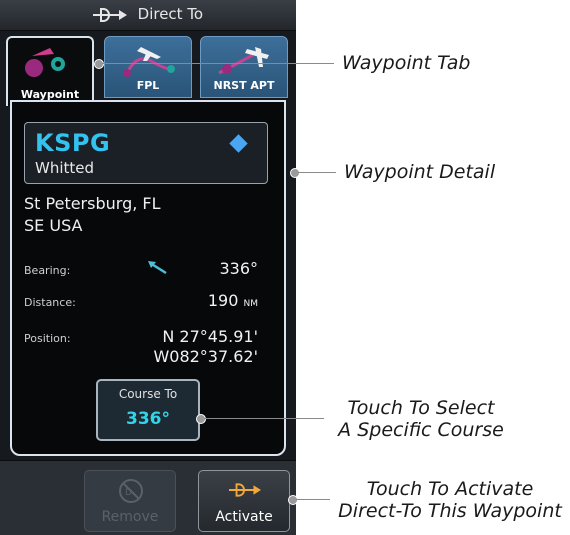 This screenshot has width=570, height=535. What do you see at coordinates (148, 85) in the screenshot?
I see `tab-fpl-label: FPL` at bounding box center [148, 85].